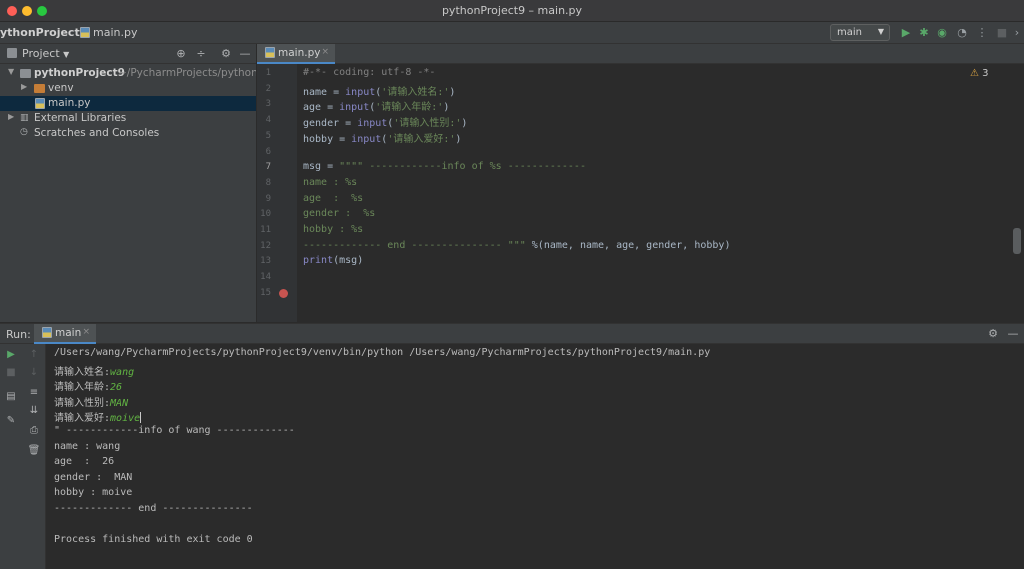 This screenshot has height=569, width=1024. What do you see at coordinates (354, 108) in the screenshot?
I see `code-token: input` at bounding box center [354, 108].